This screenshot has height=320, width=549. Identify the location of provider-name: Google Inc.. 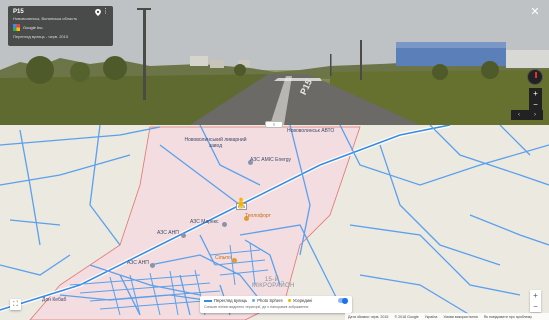
(33, 27).